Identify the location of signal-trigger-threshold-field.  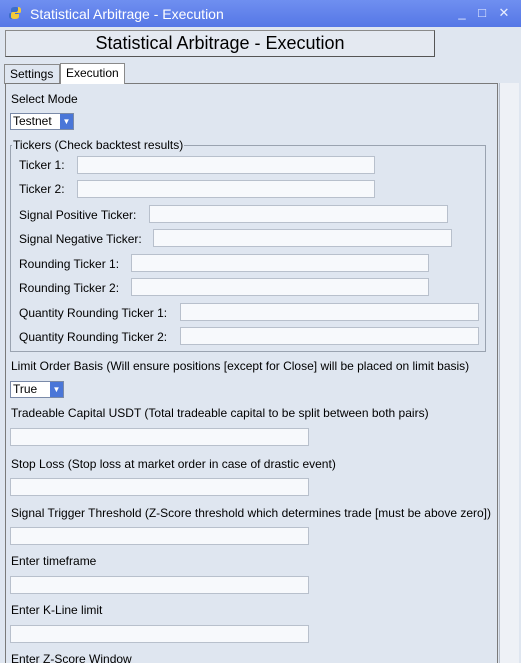
(159, 536).